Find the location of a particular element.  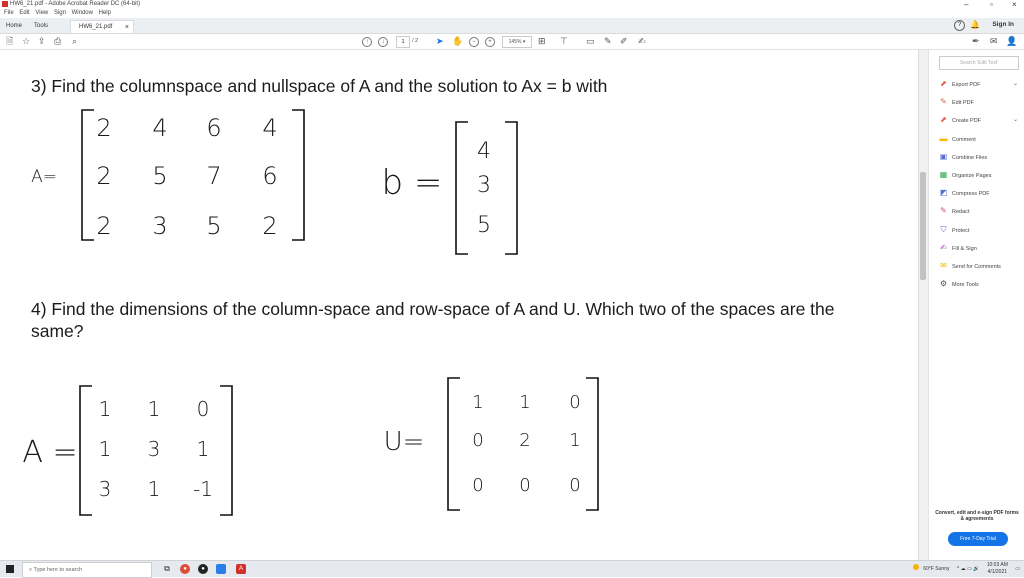

search-icon: ⌕ is located at coordinates (31, 570).